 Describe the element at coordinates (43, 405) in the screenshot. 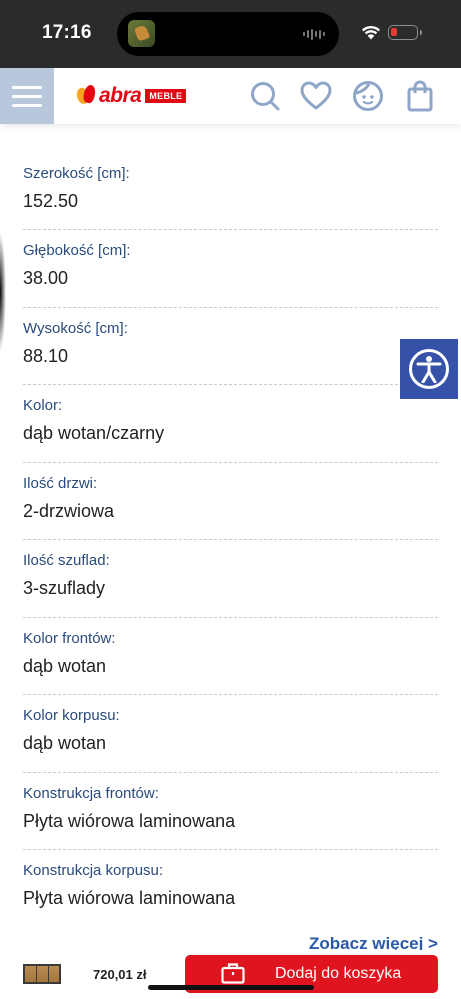

I see `spec-label: Kolor:` at that location.